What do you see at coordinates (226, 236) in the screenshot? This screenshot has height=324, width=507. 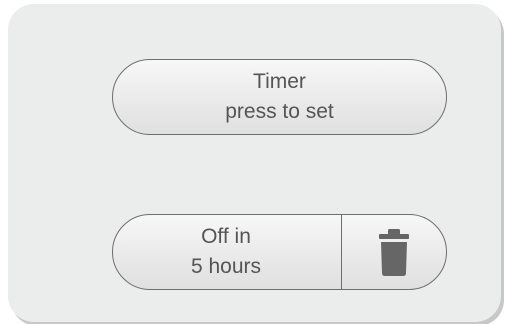 I see `active-timer-prefix: Off in` at bounding box center [226, 236].